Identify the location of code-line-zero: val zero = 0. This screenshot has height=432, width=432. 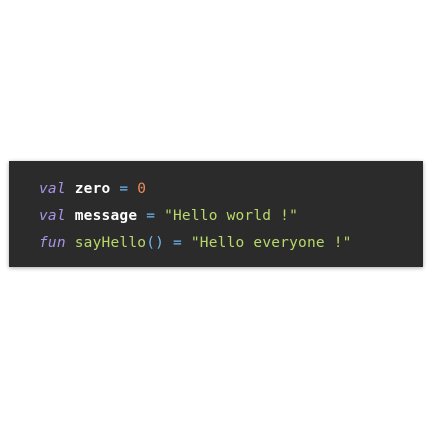
(231, 189).